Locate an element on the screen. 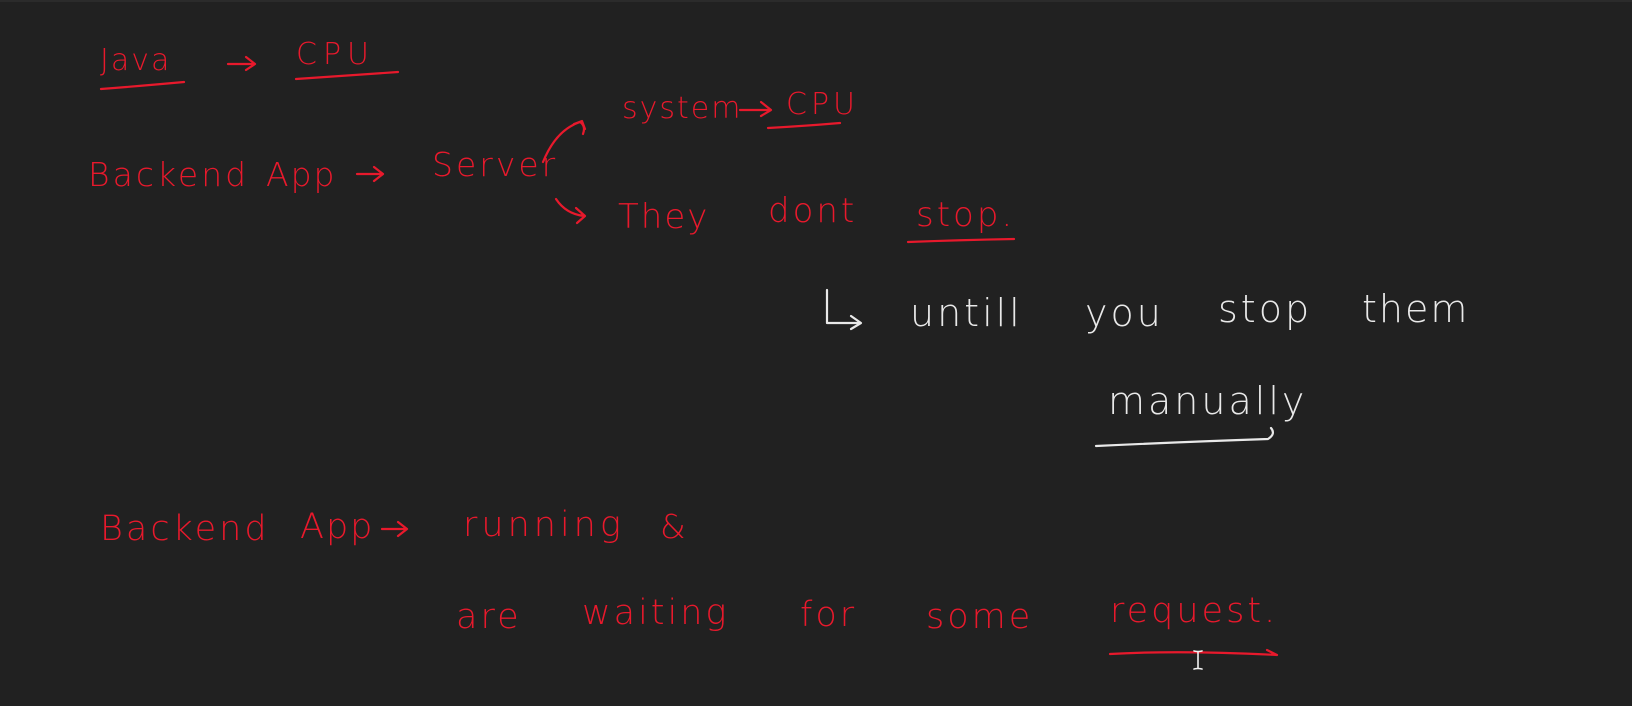  text-stop-white: stop is located at coordinates (1265, 309).